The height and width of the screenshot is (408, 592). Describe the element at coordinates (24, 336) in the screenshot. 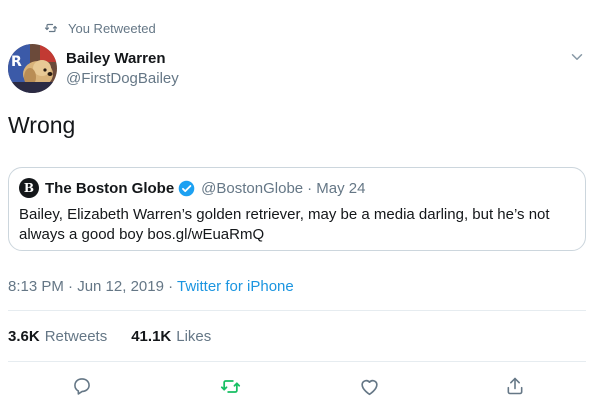

I see `retweets-count: 3.6K` at that location.